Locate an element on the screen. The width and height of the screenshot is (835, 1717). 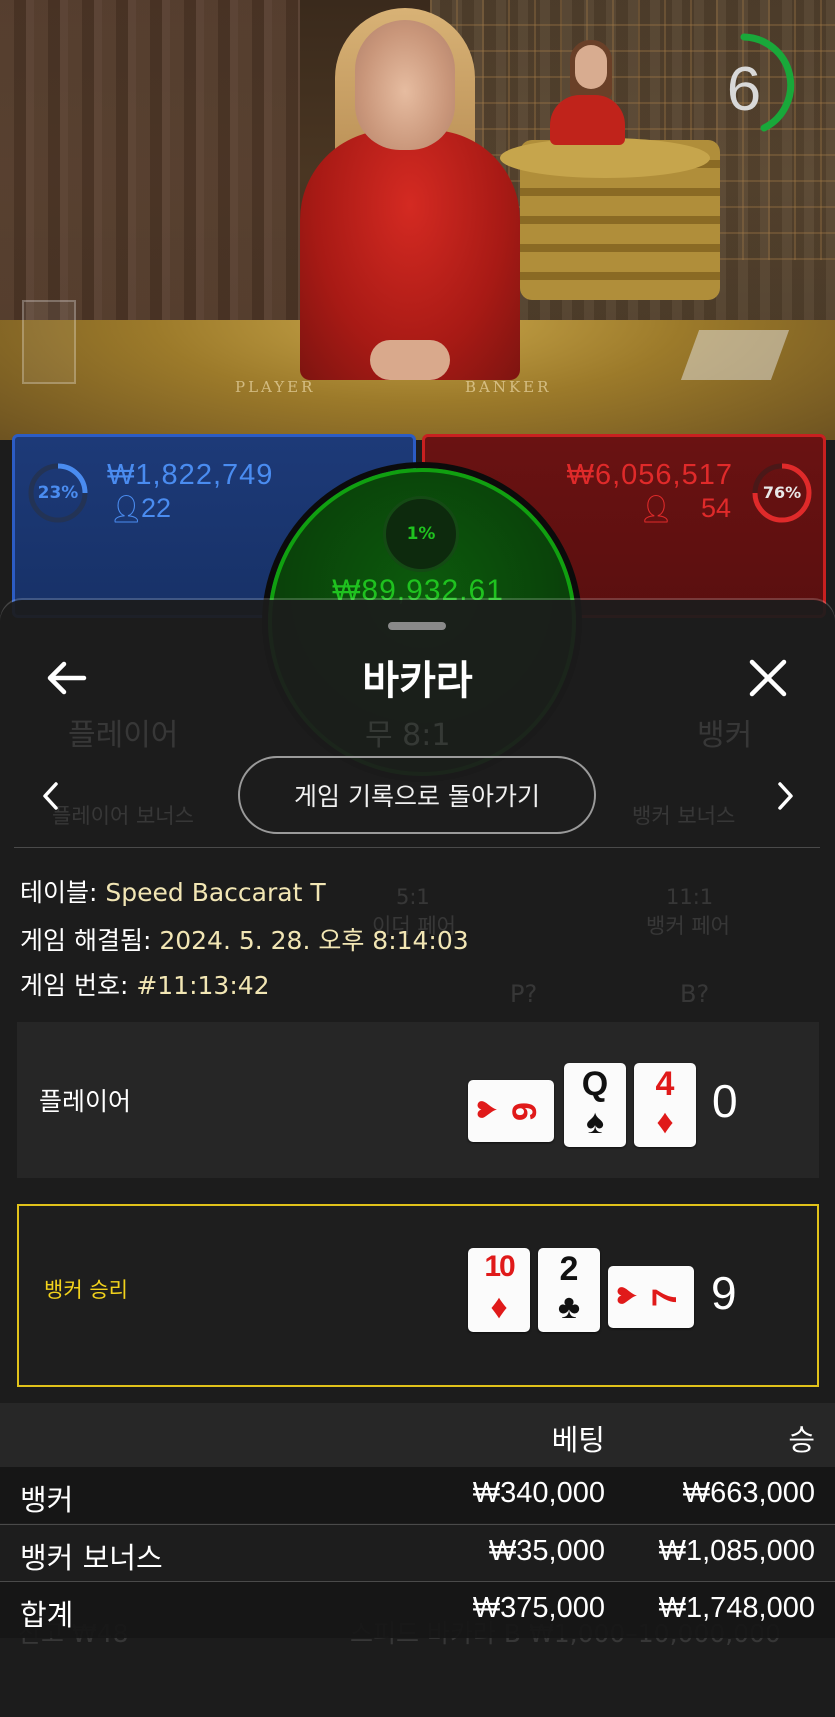
ghost-p-question: P? is located at coordinates (524, 994).